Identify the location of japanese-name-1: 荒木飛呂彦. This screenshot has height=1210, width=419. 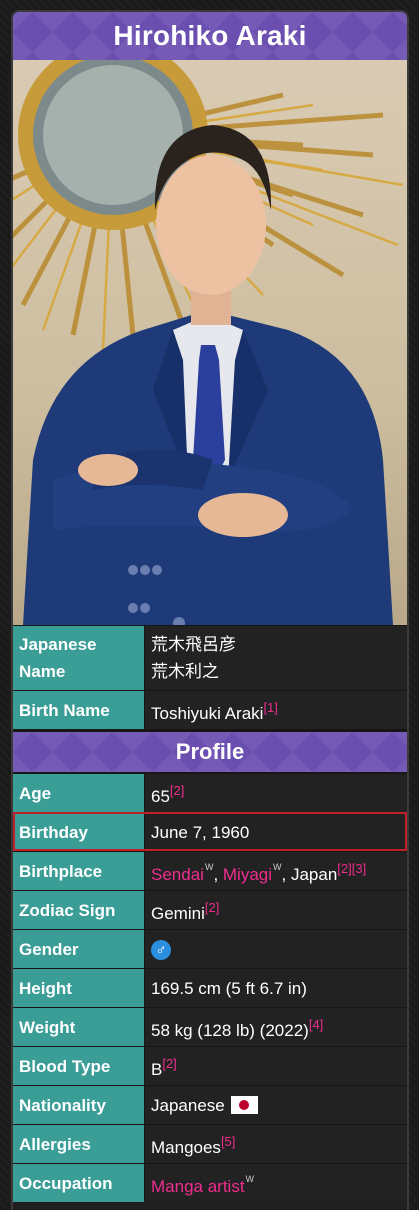
(193, 644).